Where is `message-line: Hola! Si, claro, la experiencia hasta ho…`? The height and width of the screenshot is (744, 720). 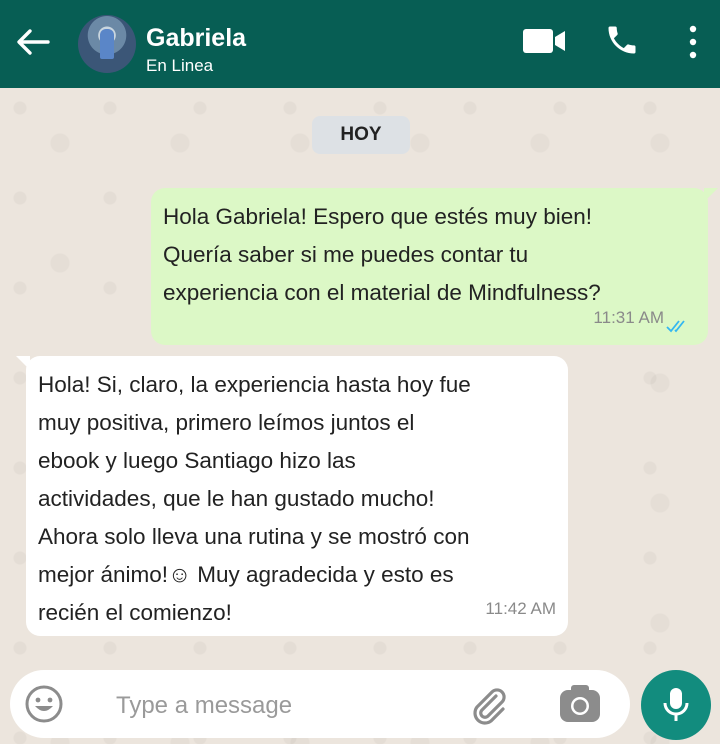
message-line: Hola! Si, claro, la experiencia hasta ho… is located at coordinates (254, 384).